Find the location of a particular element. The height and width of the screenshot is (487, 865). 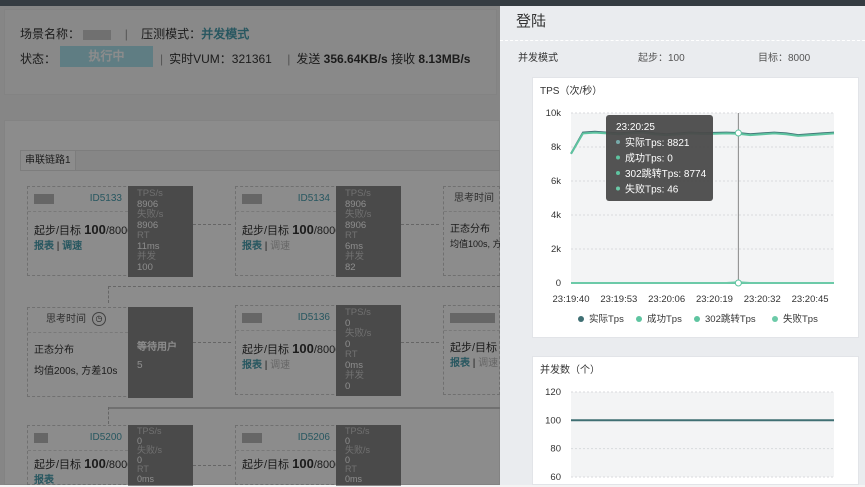

plot-area is located at coordinates (702, 434).